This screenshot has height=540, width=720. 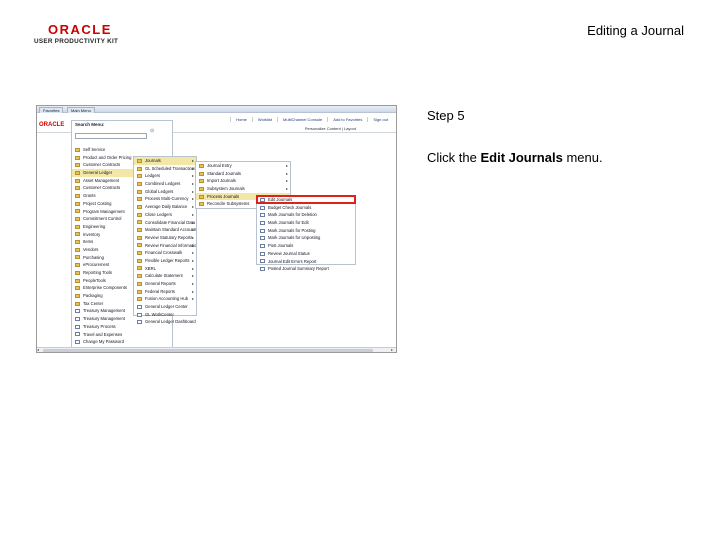 What do you see at coordinates (165, 230) in the screenshot?
I see `menu-item-maintain-standard-accounts: Maintain Standard Accounts ▸` at bounding box center [165, 230].